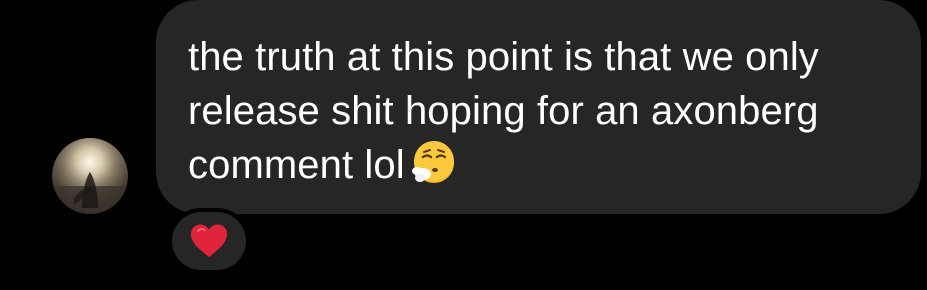 The width and height of the screenshot is (927, 290). Describe the element at coordinates (434, 163) in the screenshot. I see `face-exhaling-emoji-icon` at that location.